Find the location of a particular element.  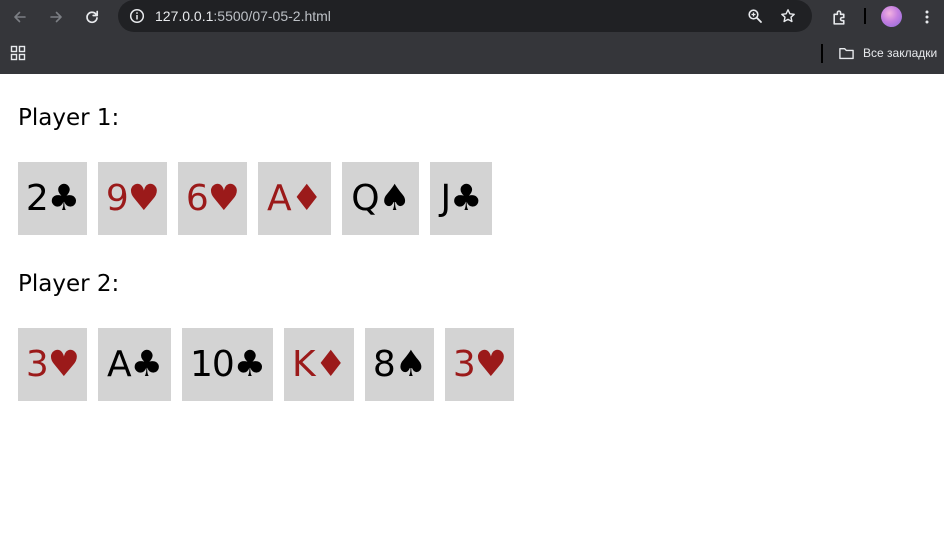

bookmarks-bar: Все закладки is located at coordinates (472, 53).